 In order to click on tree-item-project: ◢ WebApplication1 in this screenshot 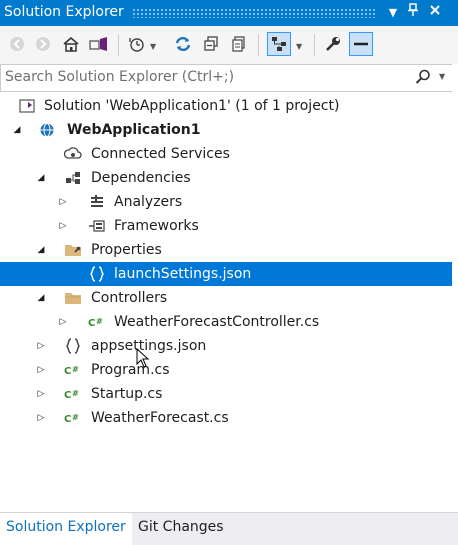, I will do `click(226, 130)`.